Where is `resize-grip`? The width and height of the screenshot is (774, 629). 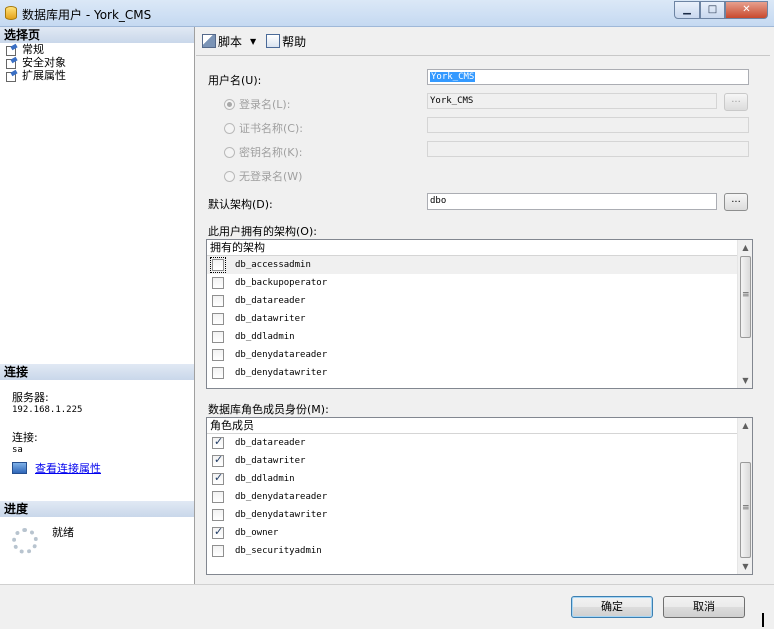 resize-grip is located at coordinates (767, 620).